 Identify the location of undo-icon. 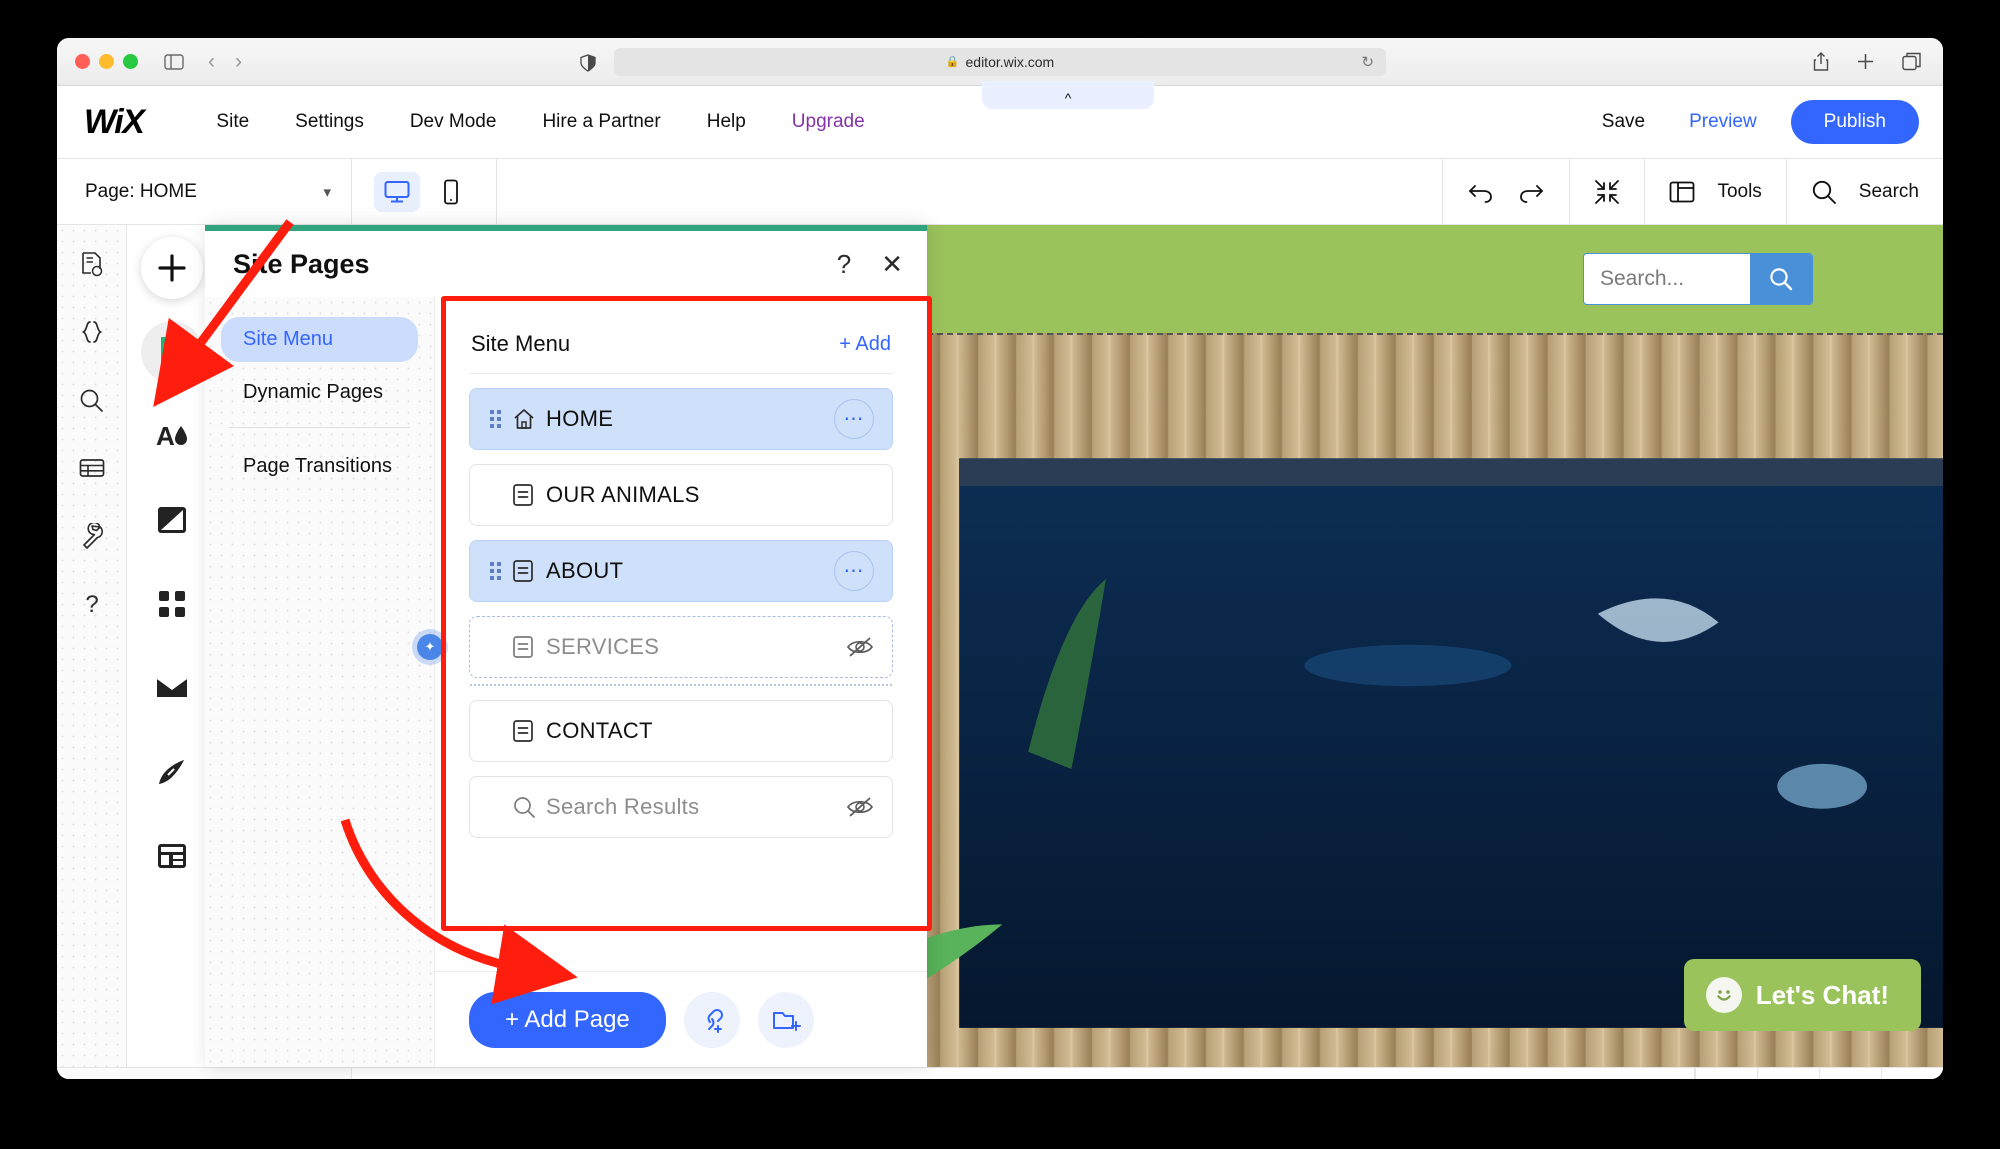
(1481, 192).